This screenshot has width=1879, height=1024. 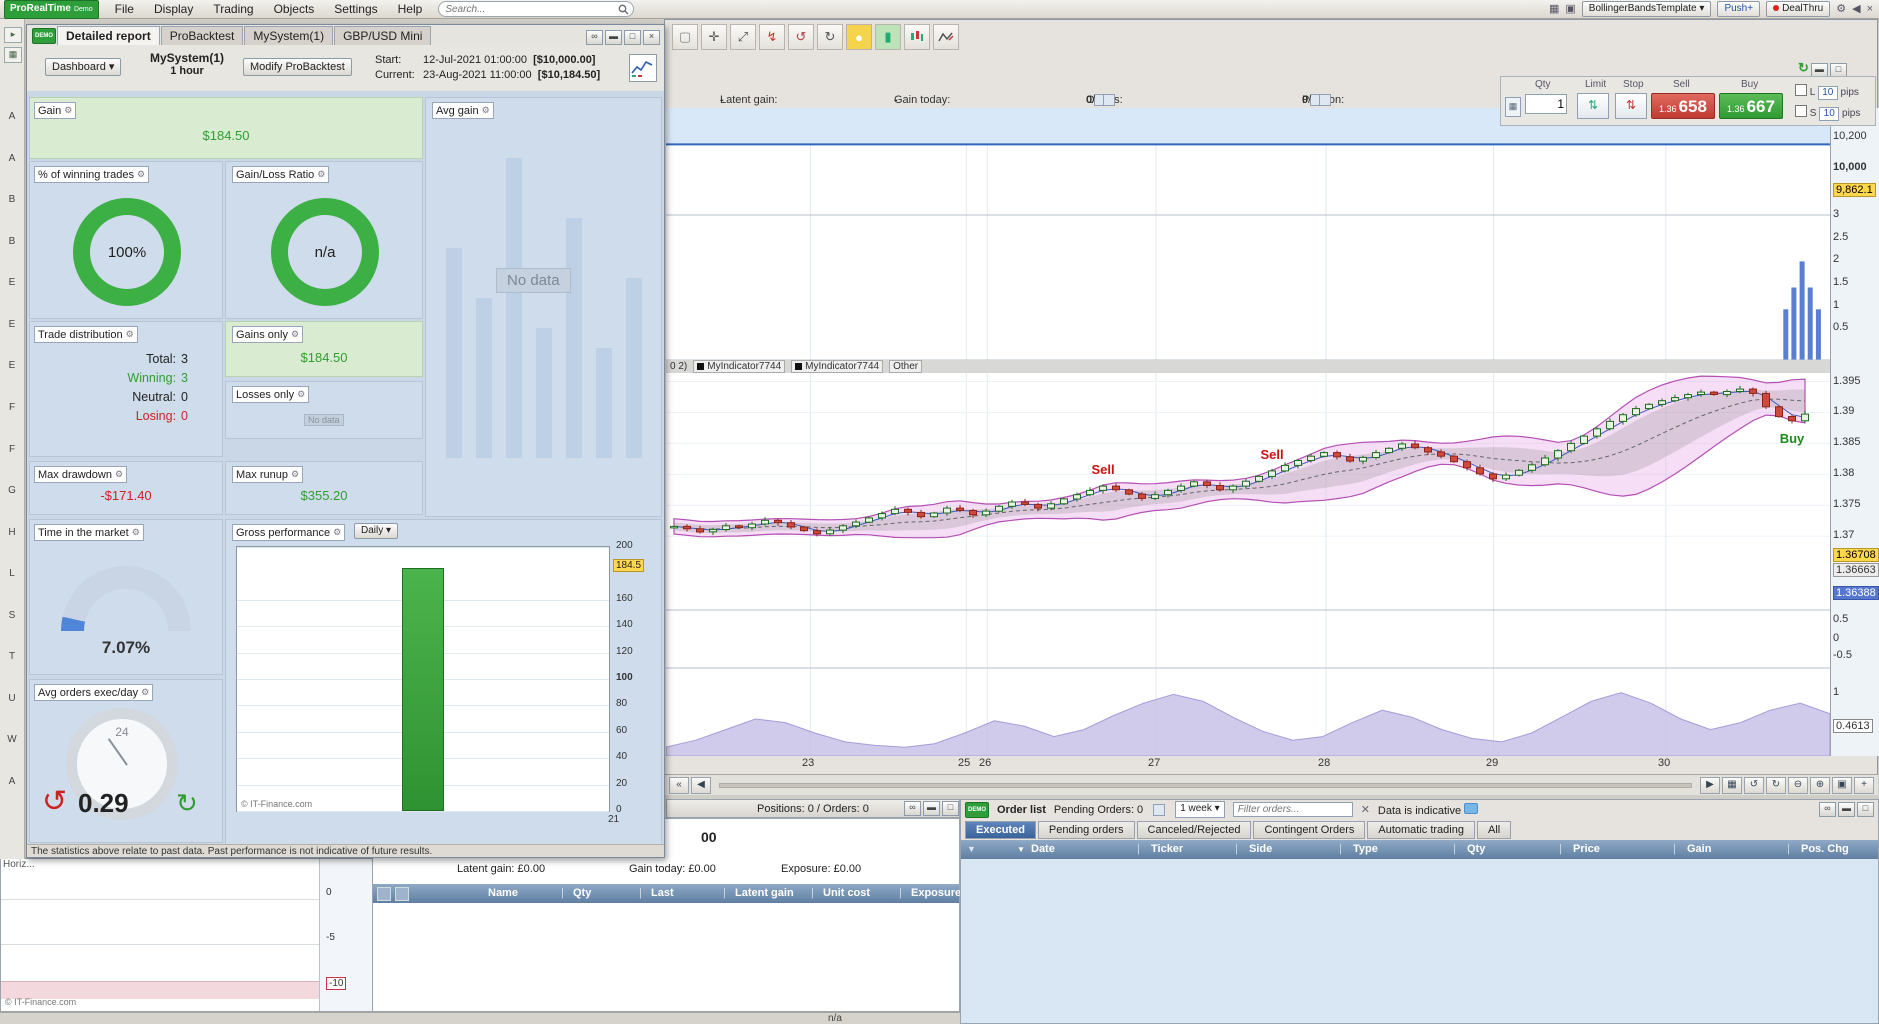 What do you see at coordinates (1829, 114) in the screenshot?
I see `stop-pips-value: 10` at bounding box center [1829, 114].